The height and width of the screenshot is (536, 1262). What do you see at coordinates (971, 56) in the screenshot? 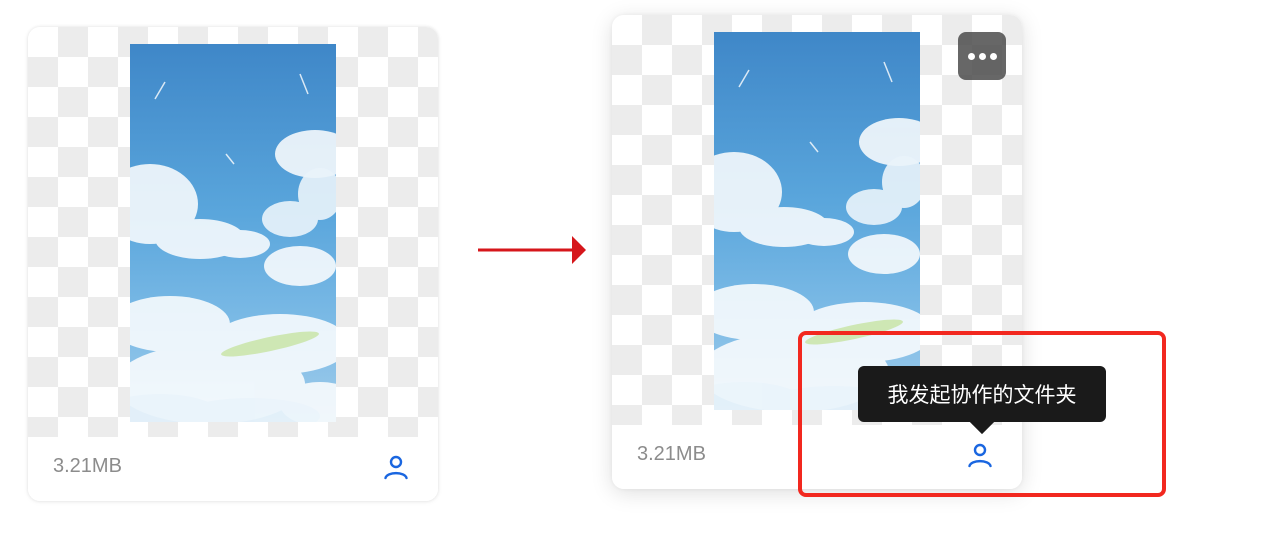
I see `more-horizontal-icon` at bounding box center [971, 56].